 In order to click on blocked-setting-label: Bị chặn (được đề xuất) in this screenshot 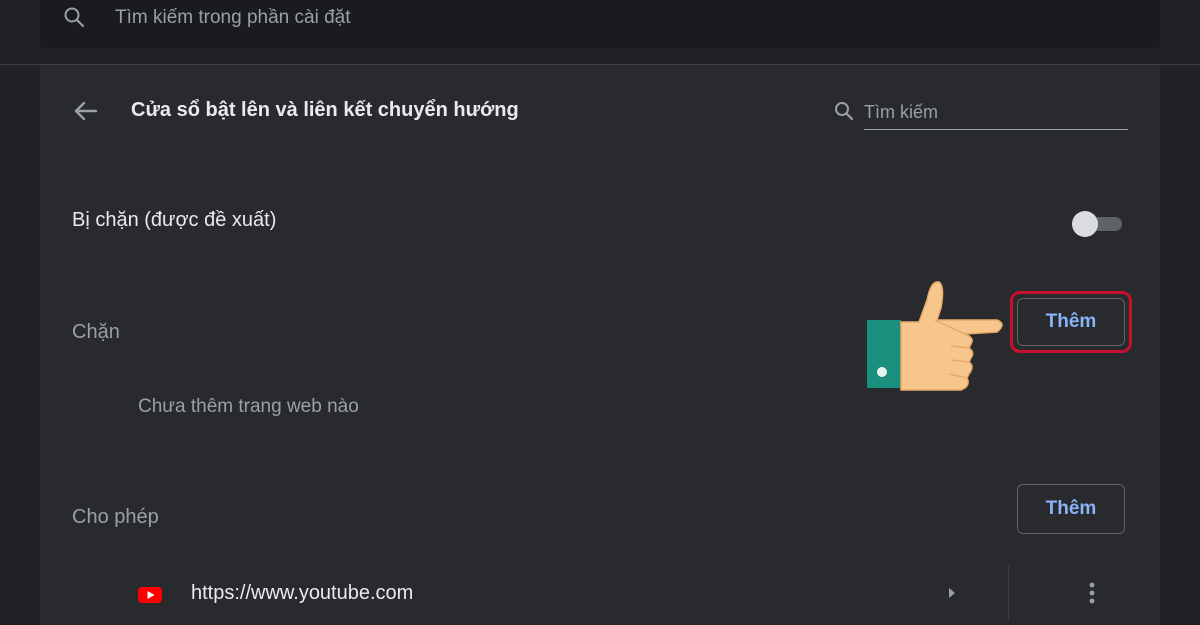, I will do `click(174, 220)`.